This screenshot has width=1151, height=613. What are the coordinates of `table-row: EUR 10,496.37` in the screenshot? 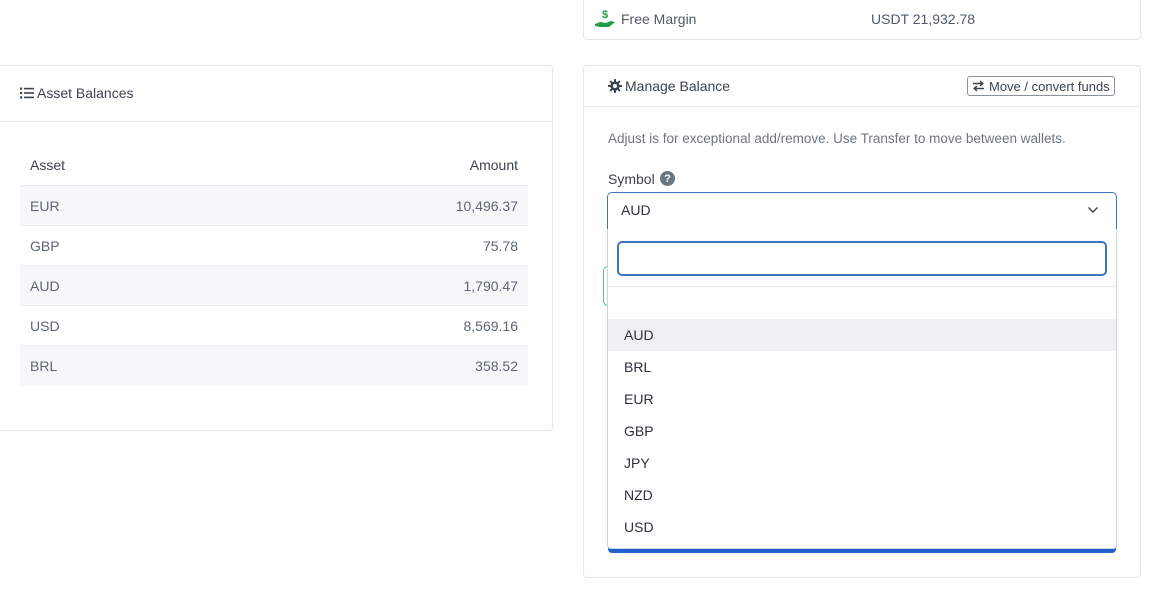 It's located at (274, 206).